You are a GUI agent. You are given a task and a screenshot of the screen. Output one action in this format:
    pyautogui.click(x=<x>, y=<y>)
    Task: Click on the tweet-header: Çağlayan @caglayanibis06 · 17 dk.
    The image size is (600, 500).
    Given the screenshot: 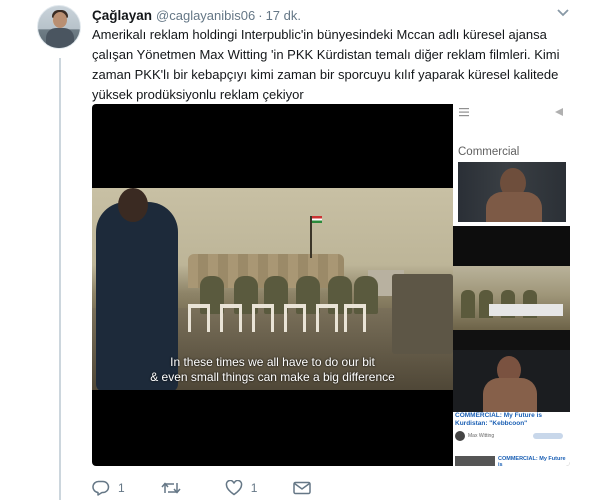 What is the action you would take?
    pyautogui.click(x=196, y=15)
    